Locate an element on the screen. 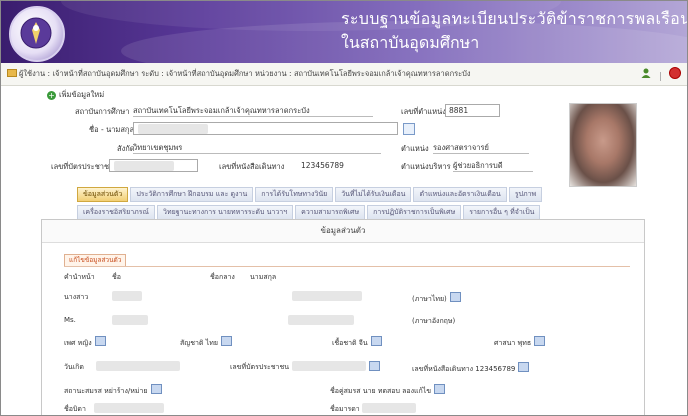  affiliation-label: สังกัด is located at coordinates (126, 148).